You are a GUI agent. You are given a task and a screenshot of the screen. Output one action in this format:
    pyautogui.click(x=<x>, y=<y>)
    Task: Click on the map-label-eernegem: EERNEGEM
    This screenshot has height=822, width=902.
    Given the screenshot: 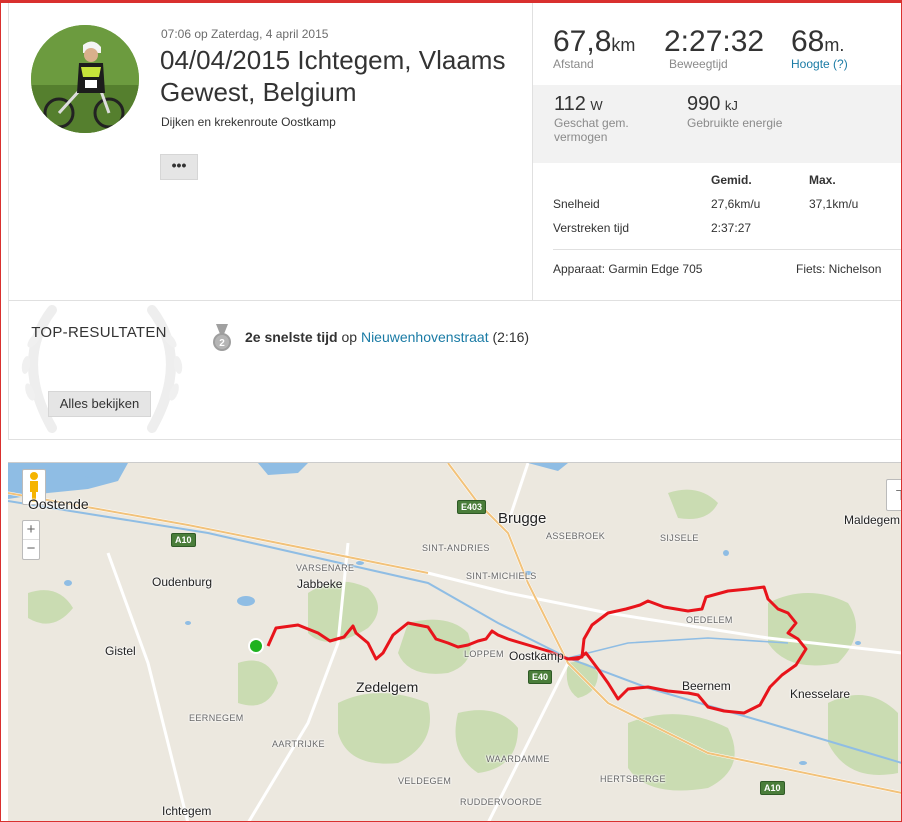 What is the action you would take?
    pyautogui.click(x=216, y=718)
    